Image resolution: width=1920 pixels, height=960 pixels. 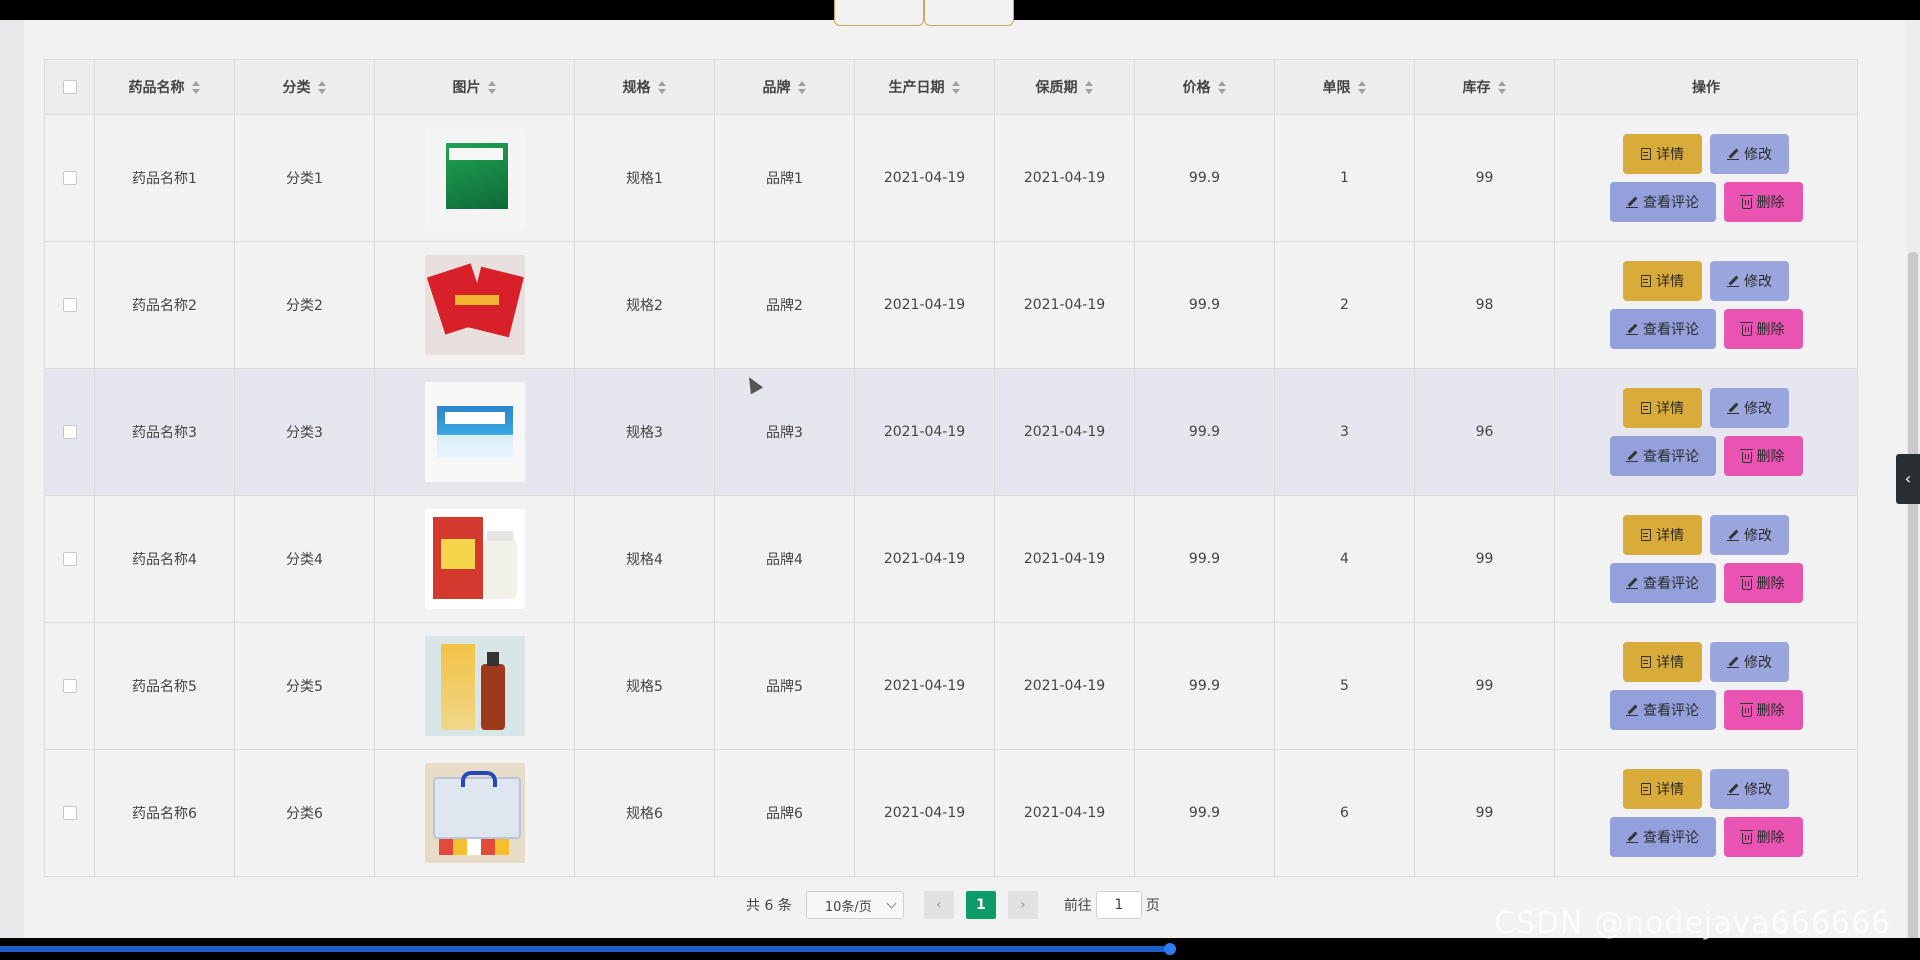 What do you see at coordinates (586, 949) in the screenshot?
I see `progress-bar` at bounding box center [586, 949].